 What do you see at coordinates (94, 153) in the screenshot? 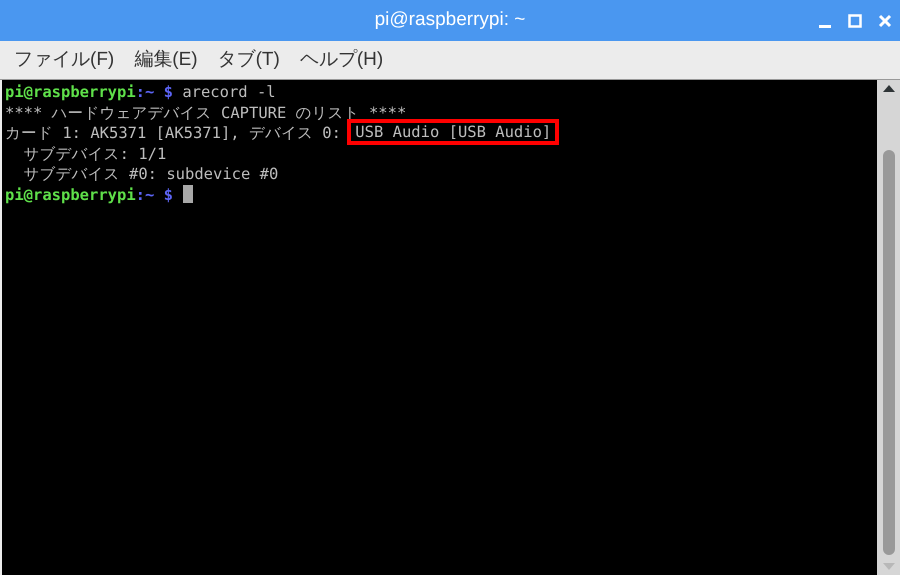
I see `output-text: サブデバイス: 1/1` at bounding box center [94, 153].